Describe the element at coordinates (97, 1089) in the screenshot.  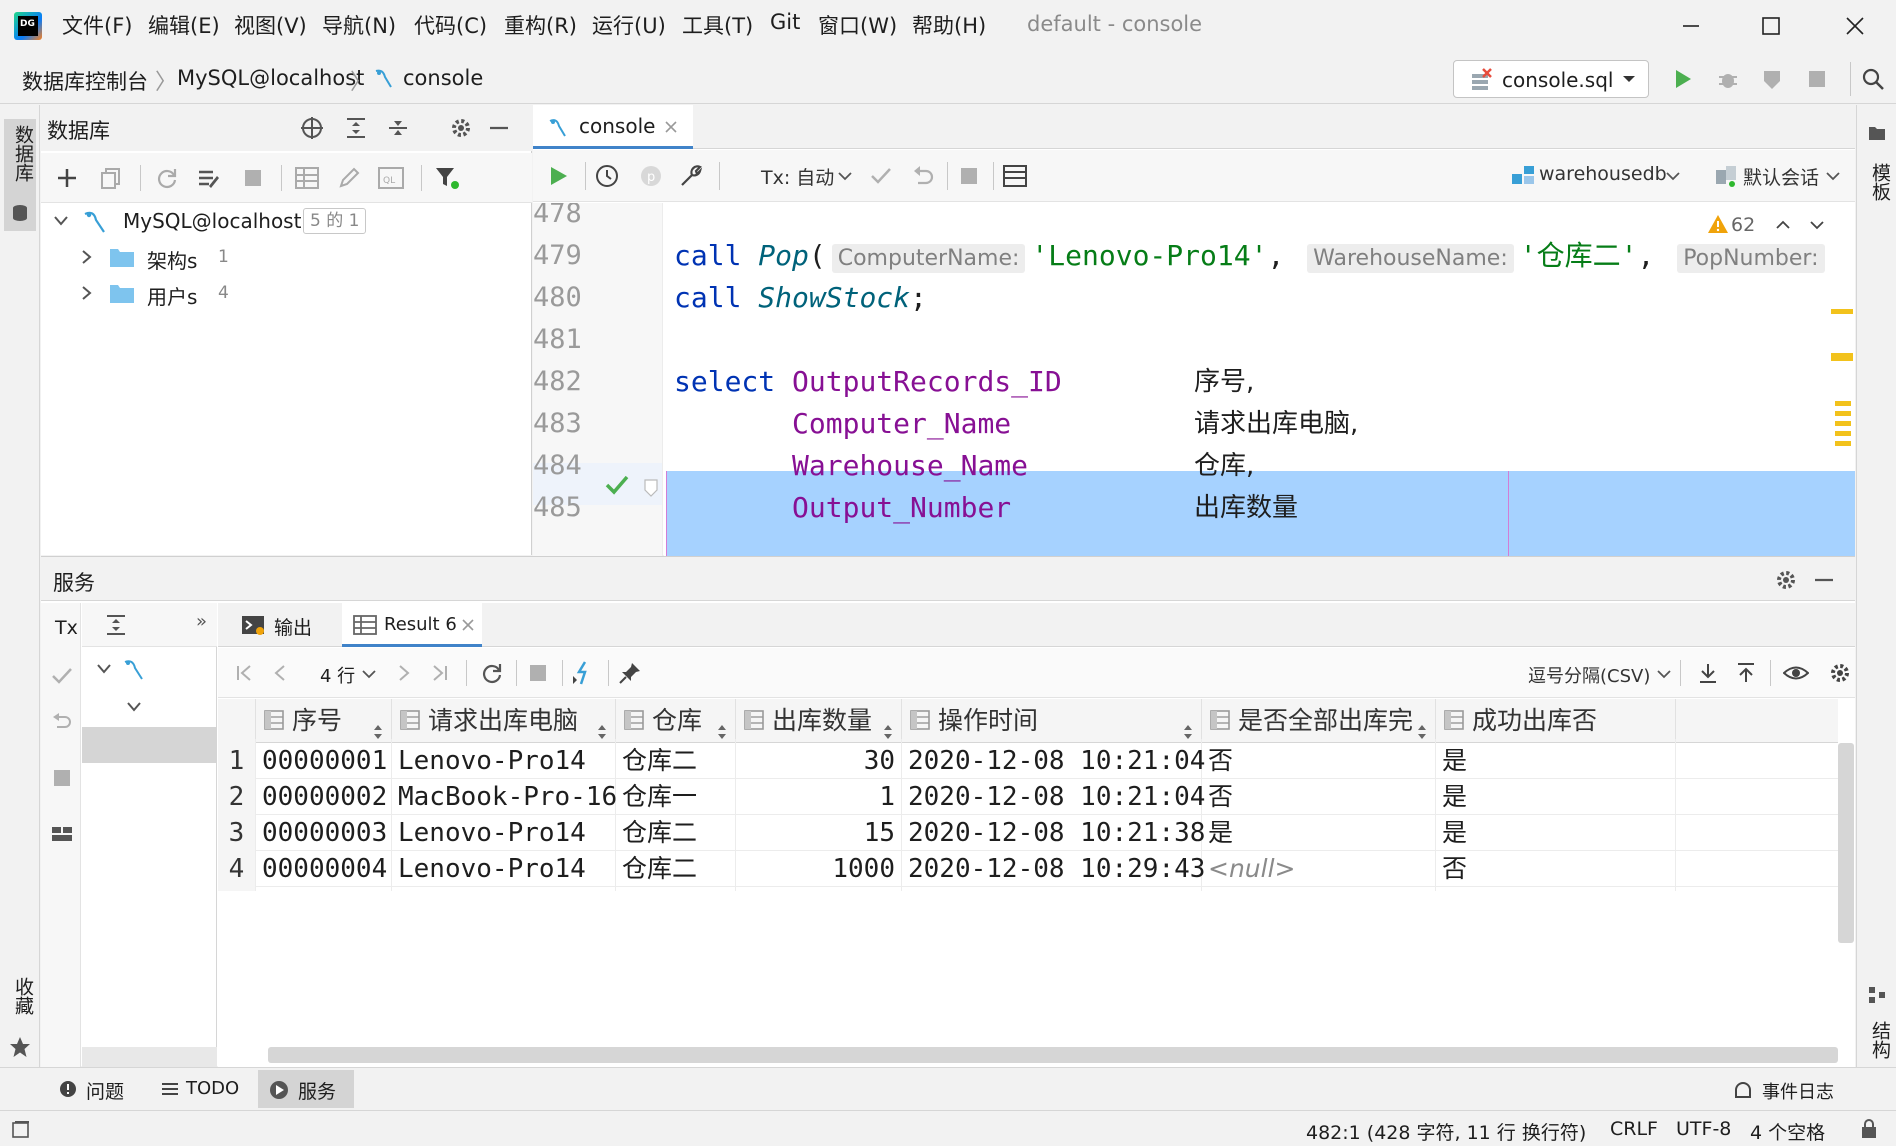
I see `problems-tool-tab: 问题` at that location.